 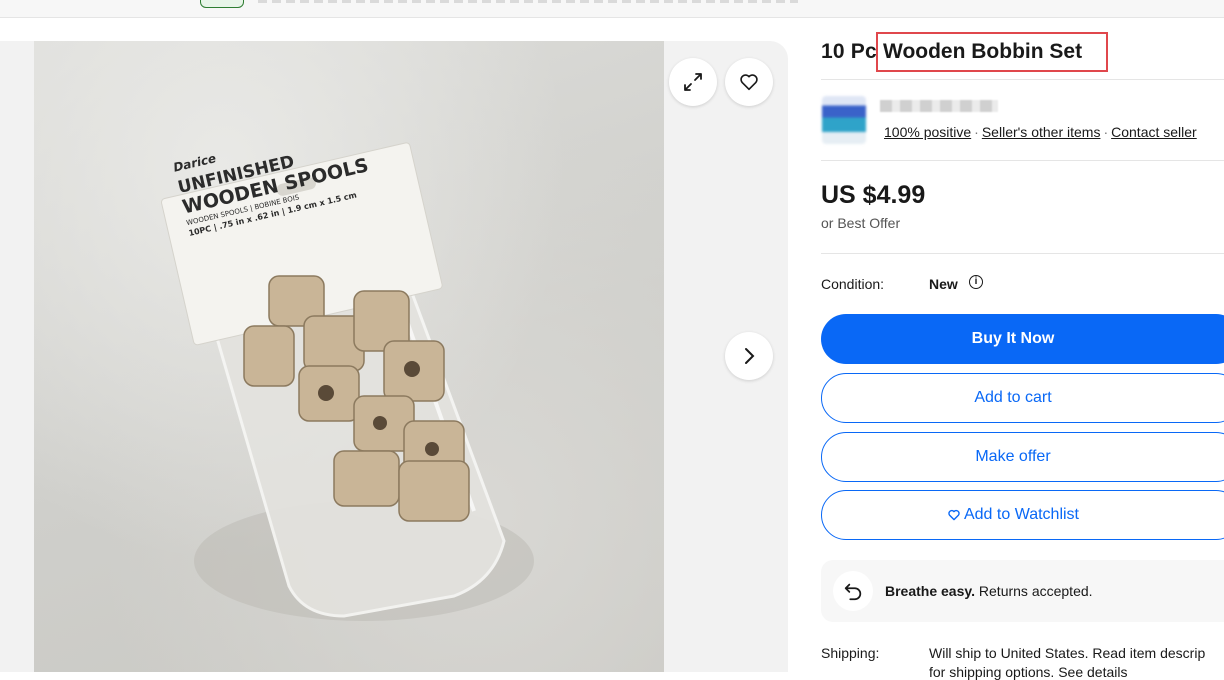 I want to click on top-pill-badge, so click(x=222, y=4).